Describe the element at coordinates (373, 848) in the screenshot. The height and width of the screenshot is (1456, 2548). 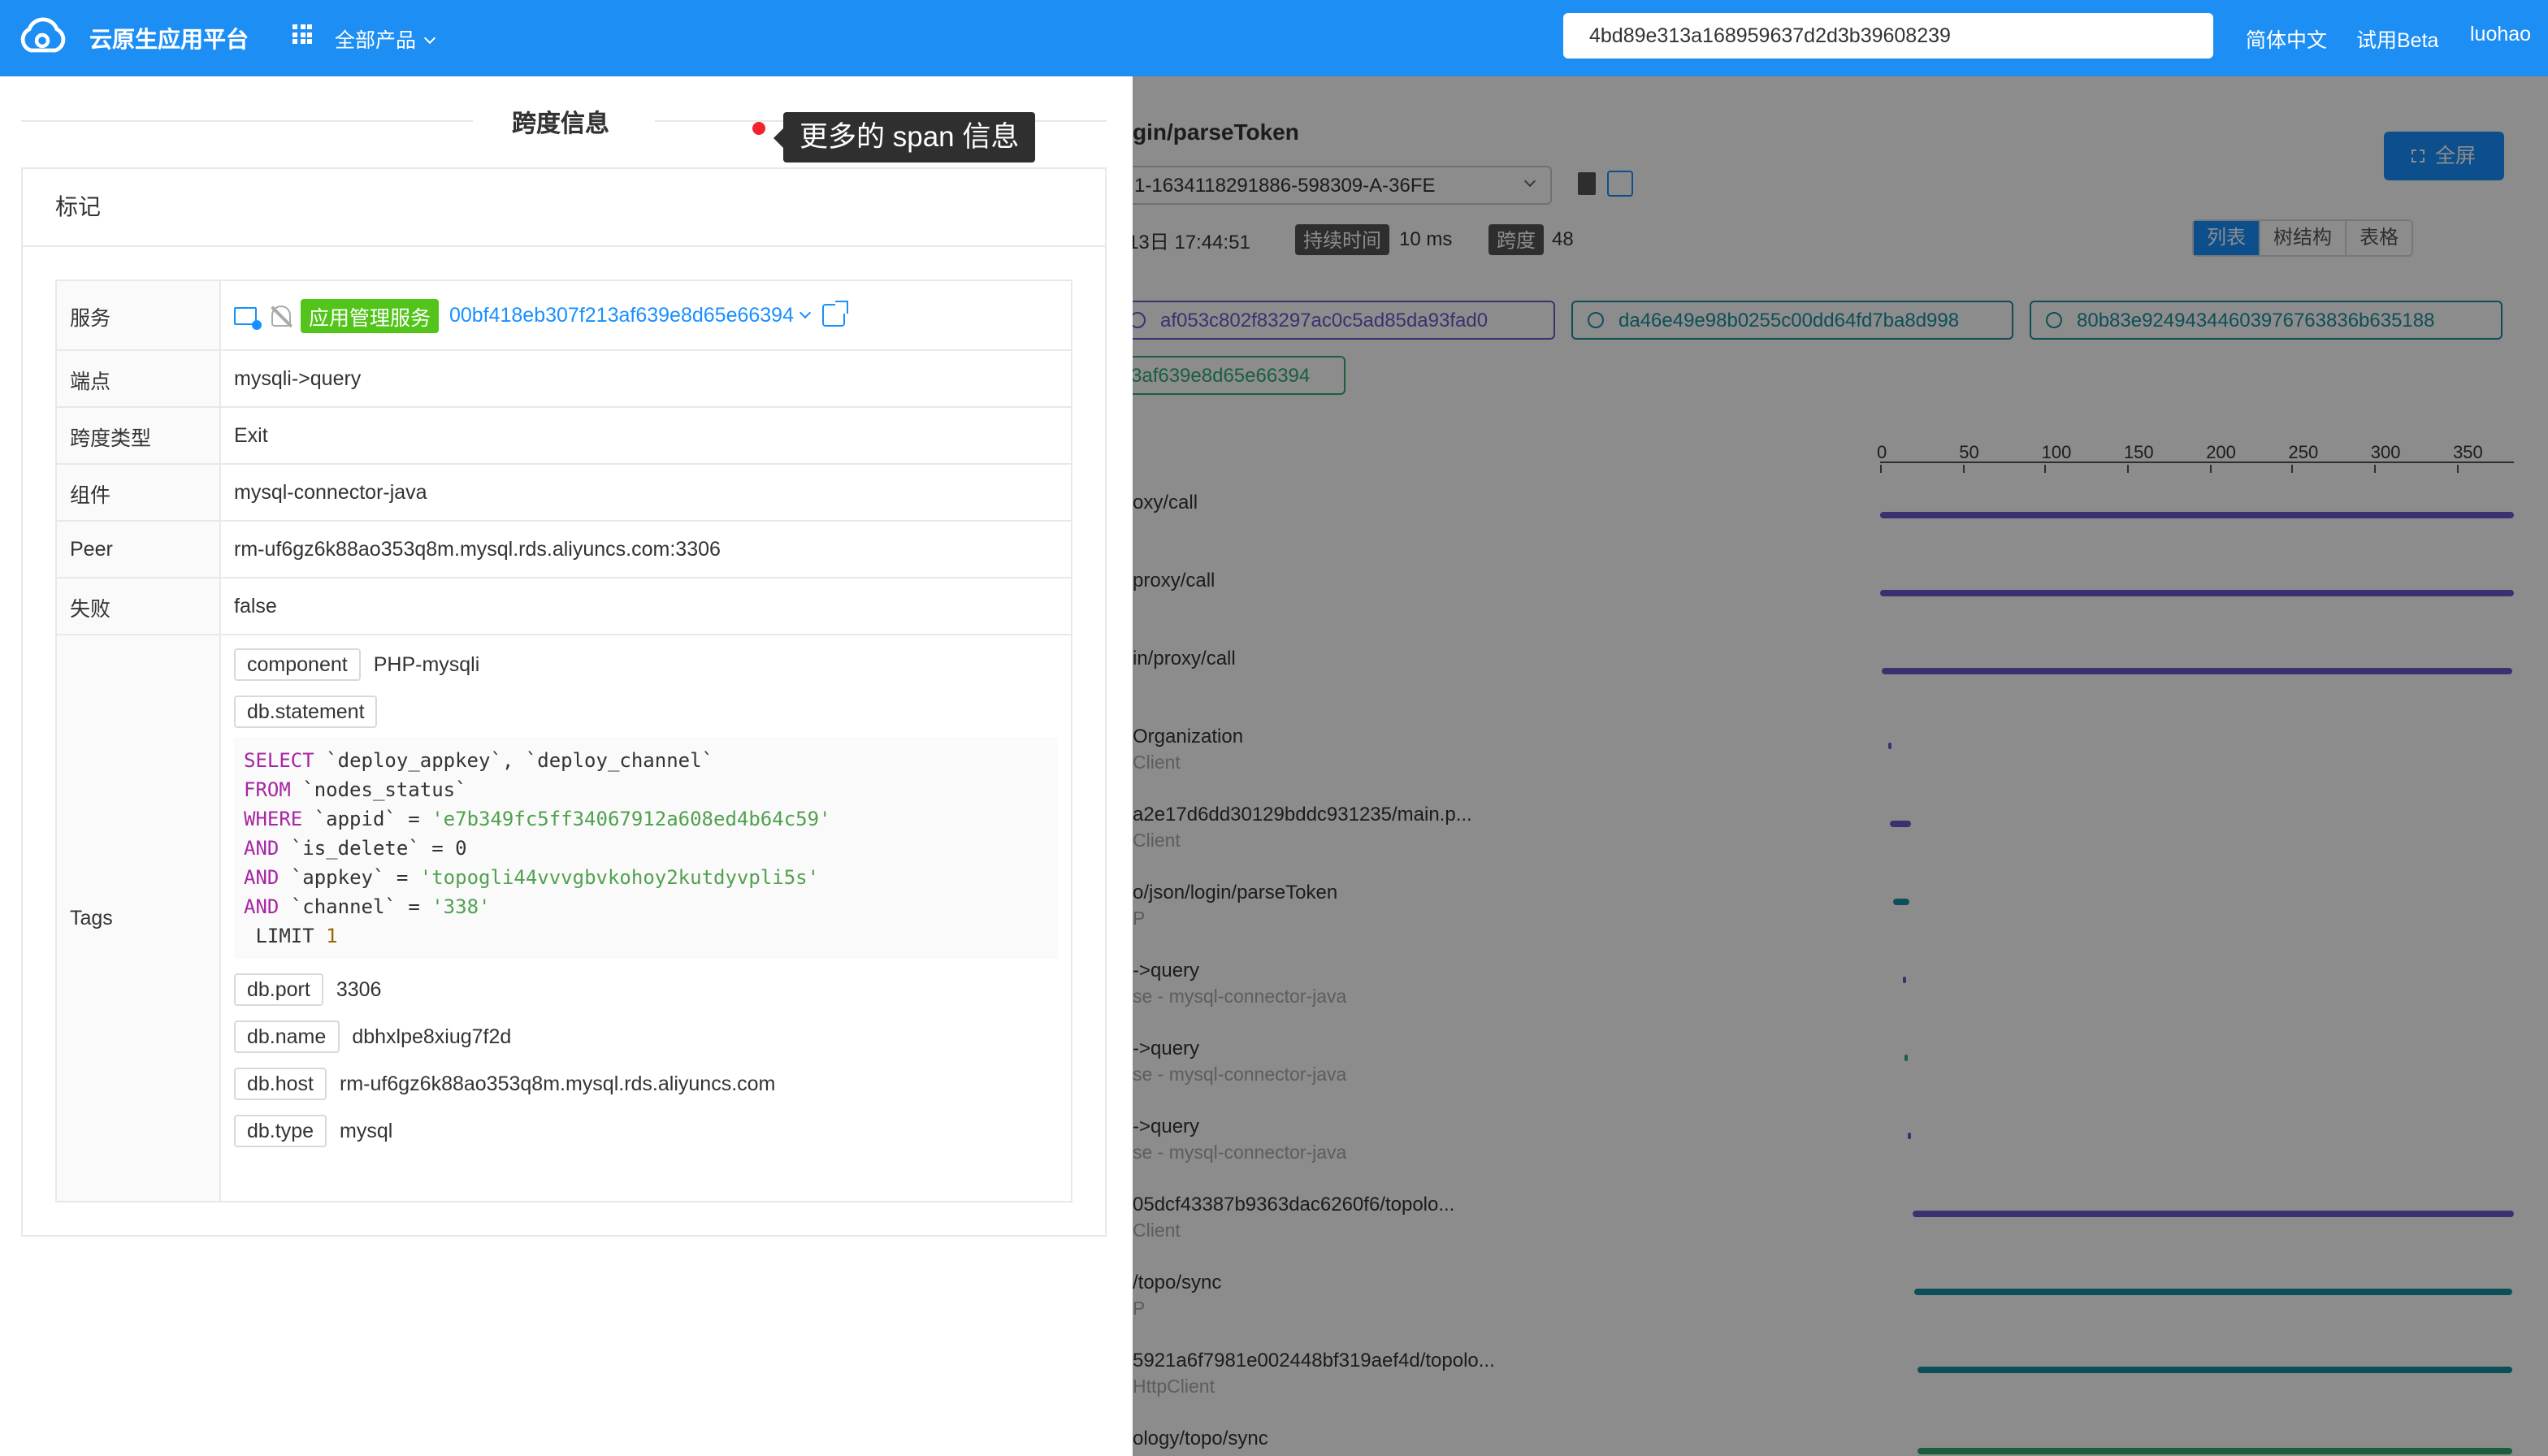
I see `sql-token: `is_delete` = 0` at that location.